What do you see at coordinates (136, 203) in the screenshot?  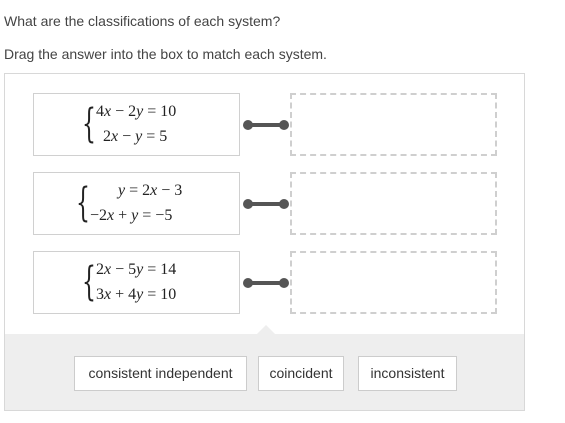 I see `system-card-2: { y = 2x − 3 −2x + y = −5` at bounding box center [136, 203].